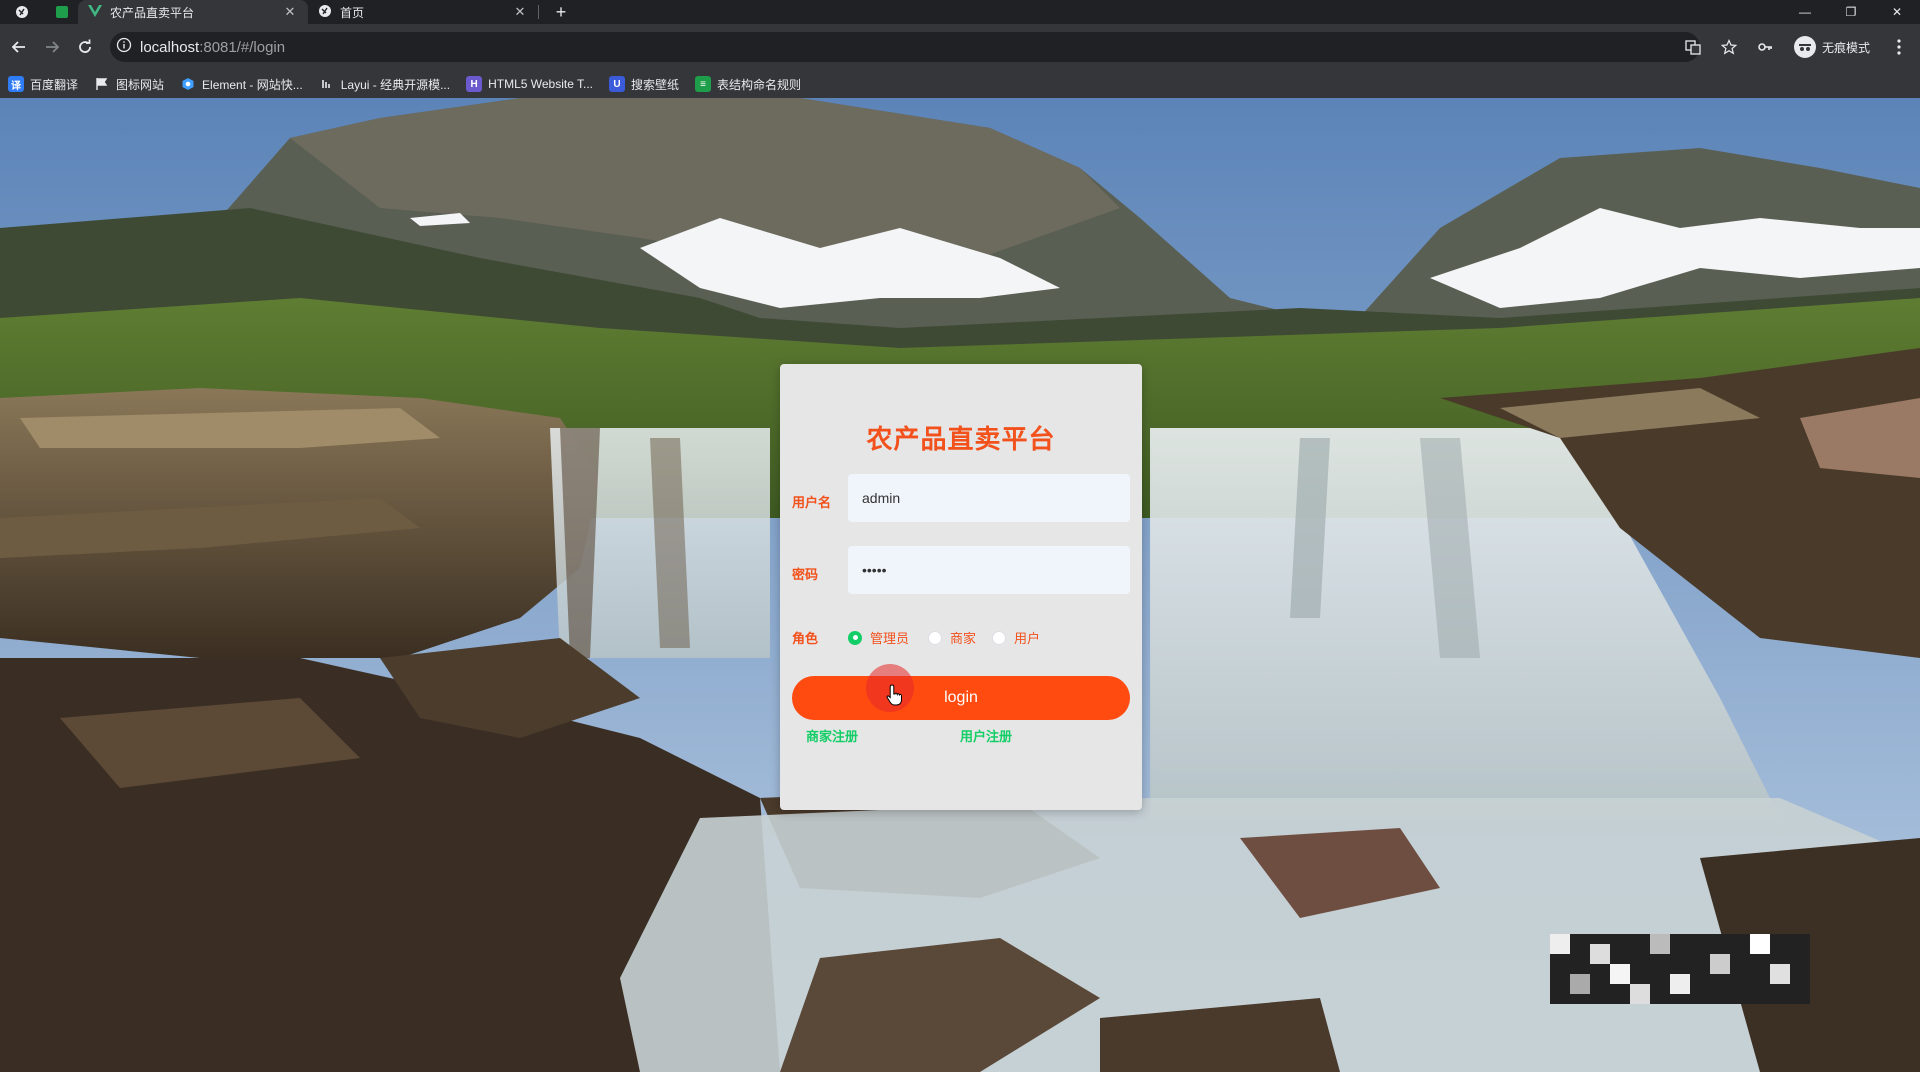 Image resolution: width=1920 pixels, height=1072 pixels. I want to click on bookmark-label: 搜索壁纸, so click(655, 84).